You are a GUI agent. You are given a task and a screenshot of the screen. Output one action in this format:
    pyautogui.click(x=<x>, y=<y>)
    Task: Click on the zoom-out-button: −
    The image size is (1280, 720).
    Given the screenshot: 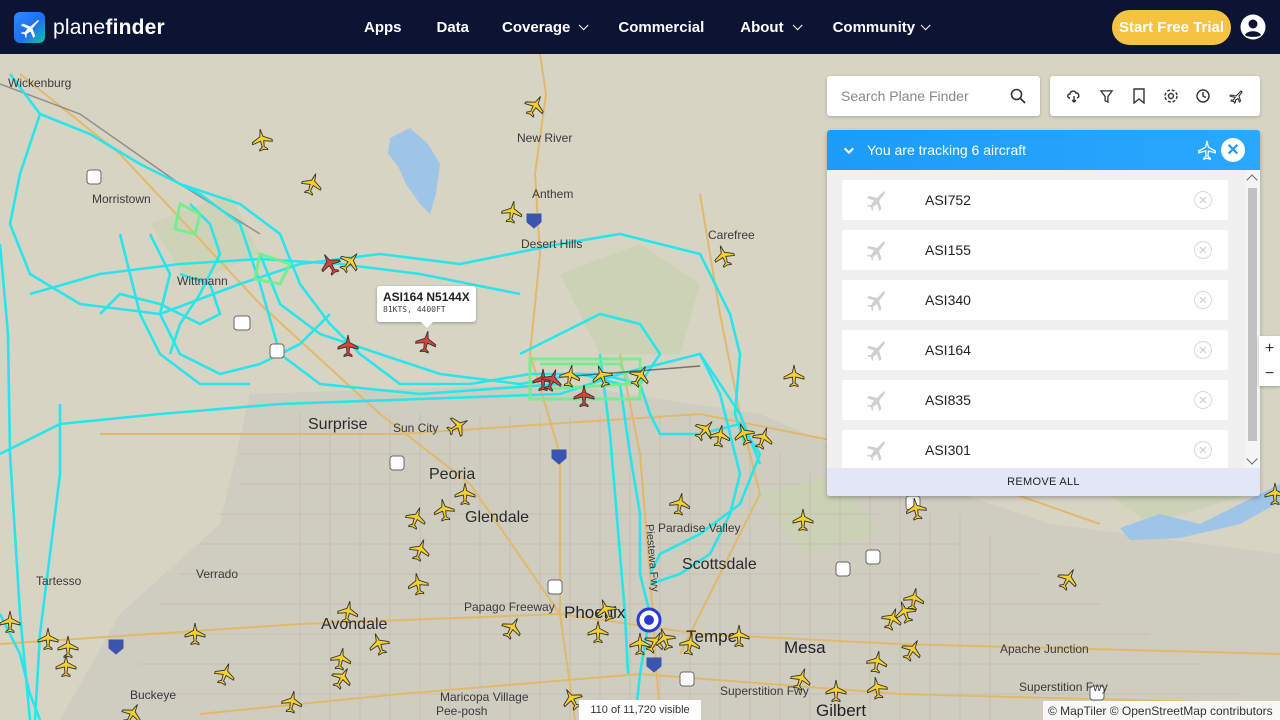 What is the action you would take?
    pyautogui.click(x=1269, y=373)
    